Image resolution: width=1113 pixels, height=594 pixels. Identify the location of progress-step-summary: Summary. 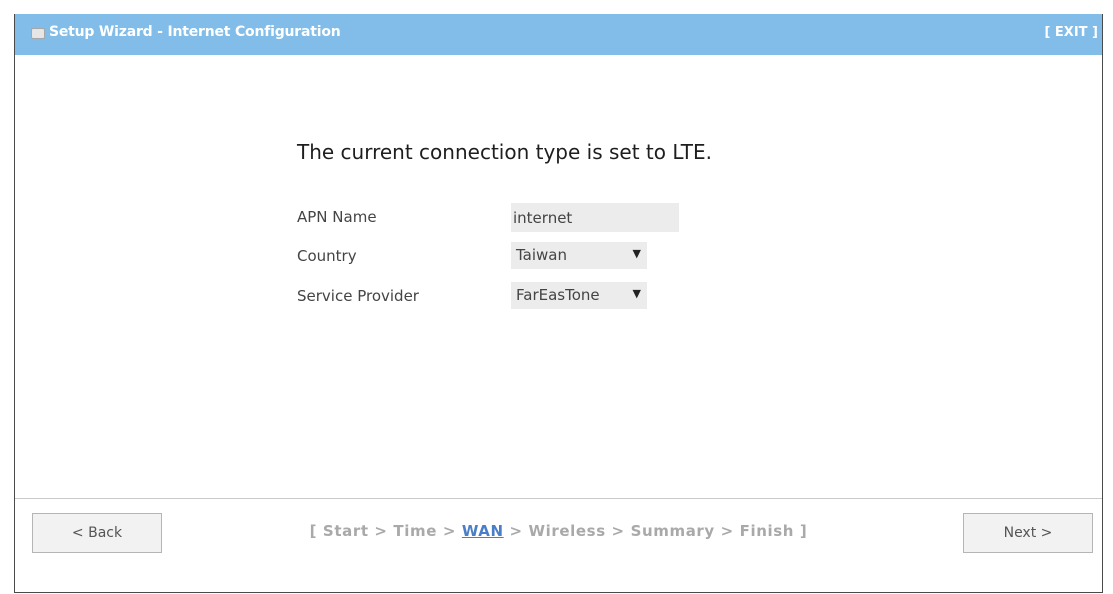
(672, 531).